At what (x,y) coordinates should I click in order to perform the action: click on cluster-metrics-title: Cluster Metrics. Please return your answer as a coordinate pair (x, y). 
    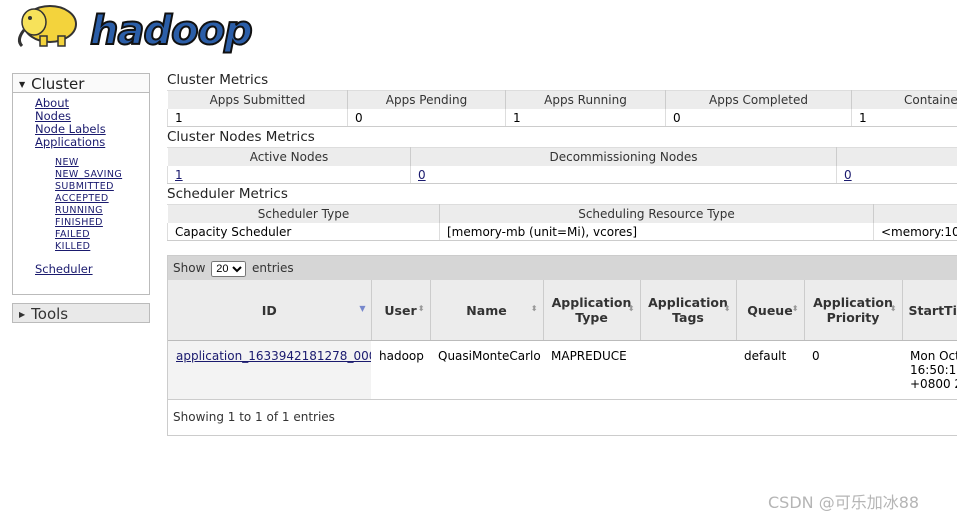
    Looking at the image, I should click on (218, 80).